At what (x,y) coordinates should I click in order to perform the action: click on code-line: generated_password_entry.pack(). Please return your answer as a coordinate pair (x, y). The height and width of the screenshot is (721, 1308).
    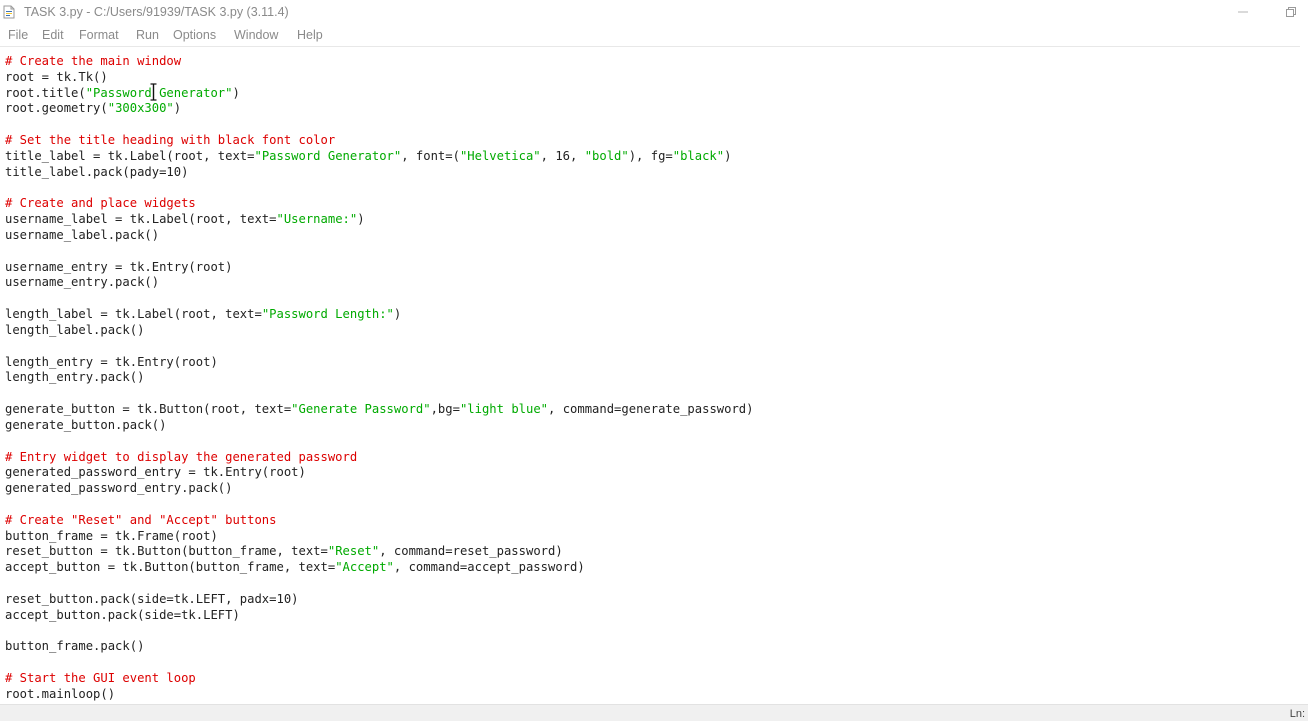
    Looking at the image, I should click on (118, 488).